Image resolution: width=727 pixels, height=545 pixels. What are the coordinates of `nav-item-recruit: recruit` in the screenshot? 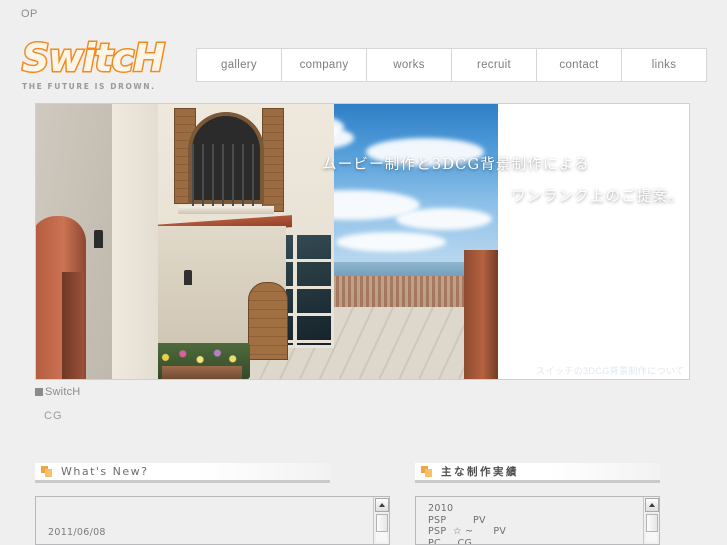 It's located at (494, 65).